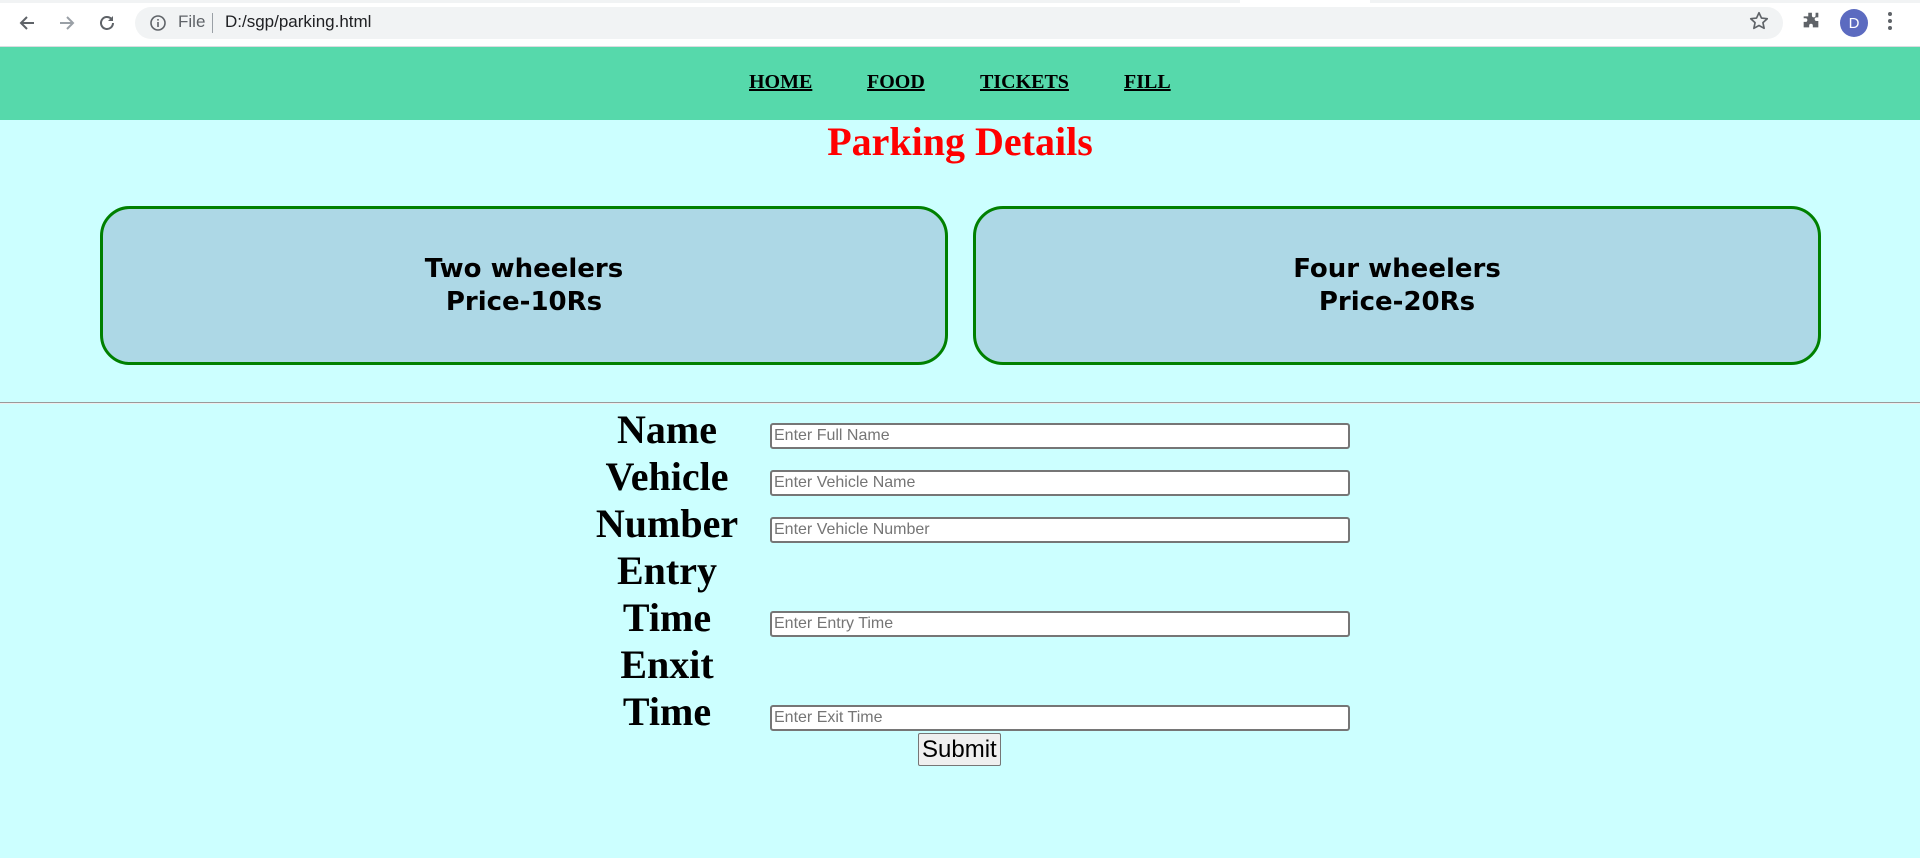 The height and width of the screenshot is (858, 1920). I want to click on nav-link-home: HOME, so click(780, 82).